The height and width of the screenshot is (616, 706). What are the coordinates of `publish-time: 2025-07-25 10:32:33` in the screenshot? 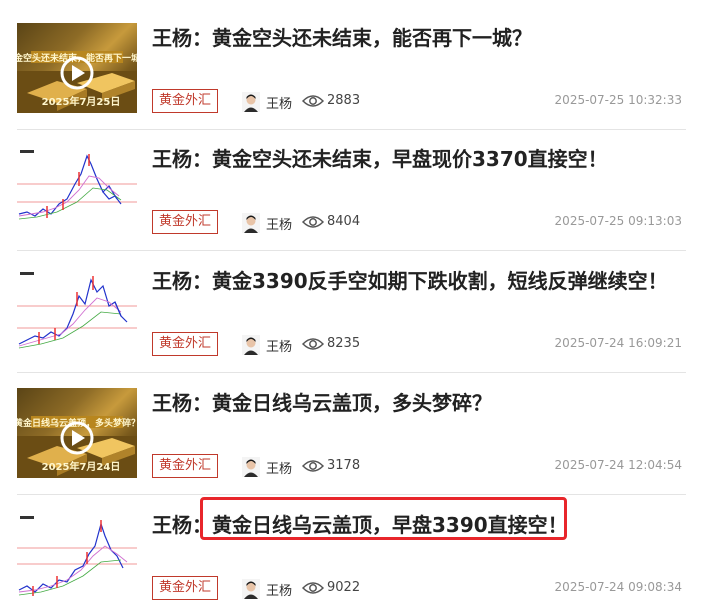 It's located at (618, 100).